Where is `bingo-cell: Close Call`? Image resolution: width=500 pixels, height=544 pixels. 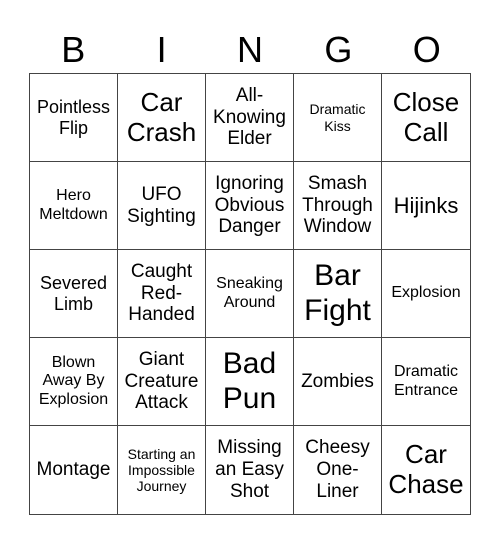
bingo-cell: Close Call is located at coordinates (426, 118).